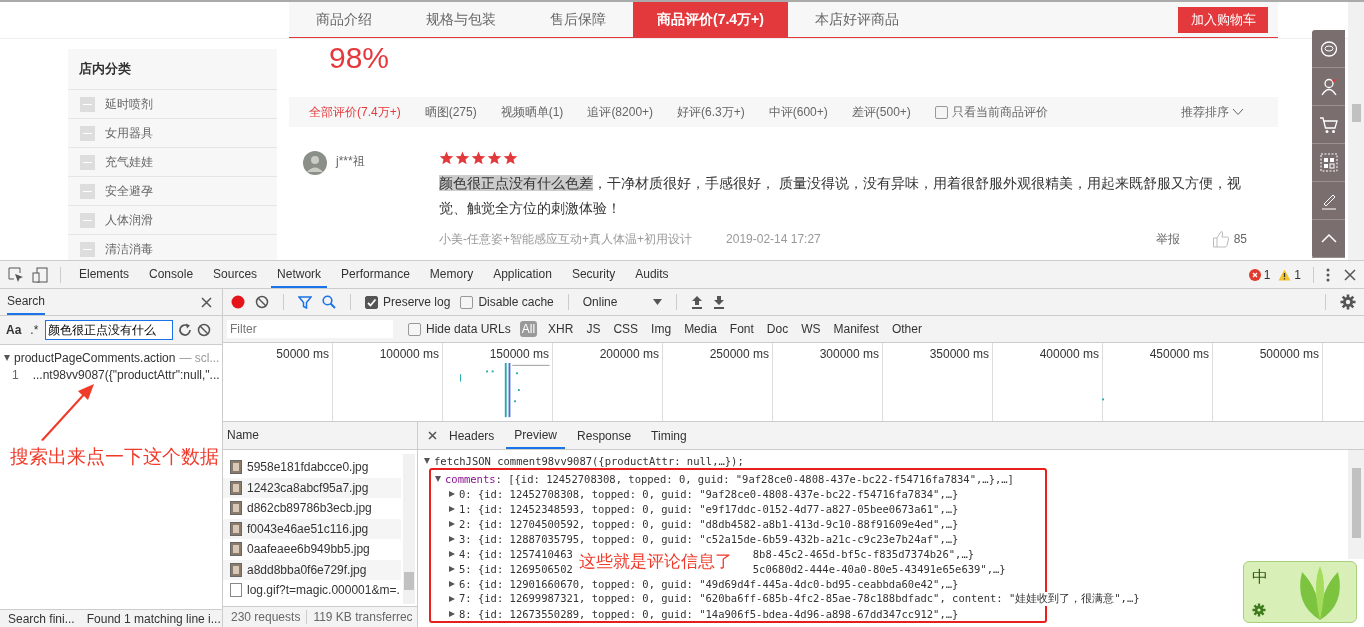  I want to click on checkbox-label: Hide data URLs, so click(468, 329).